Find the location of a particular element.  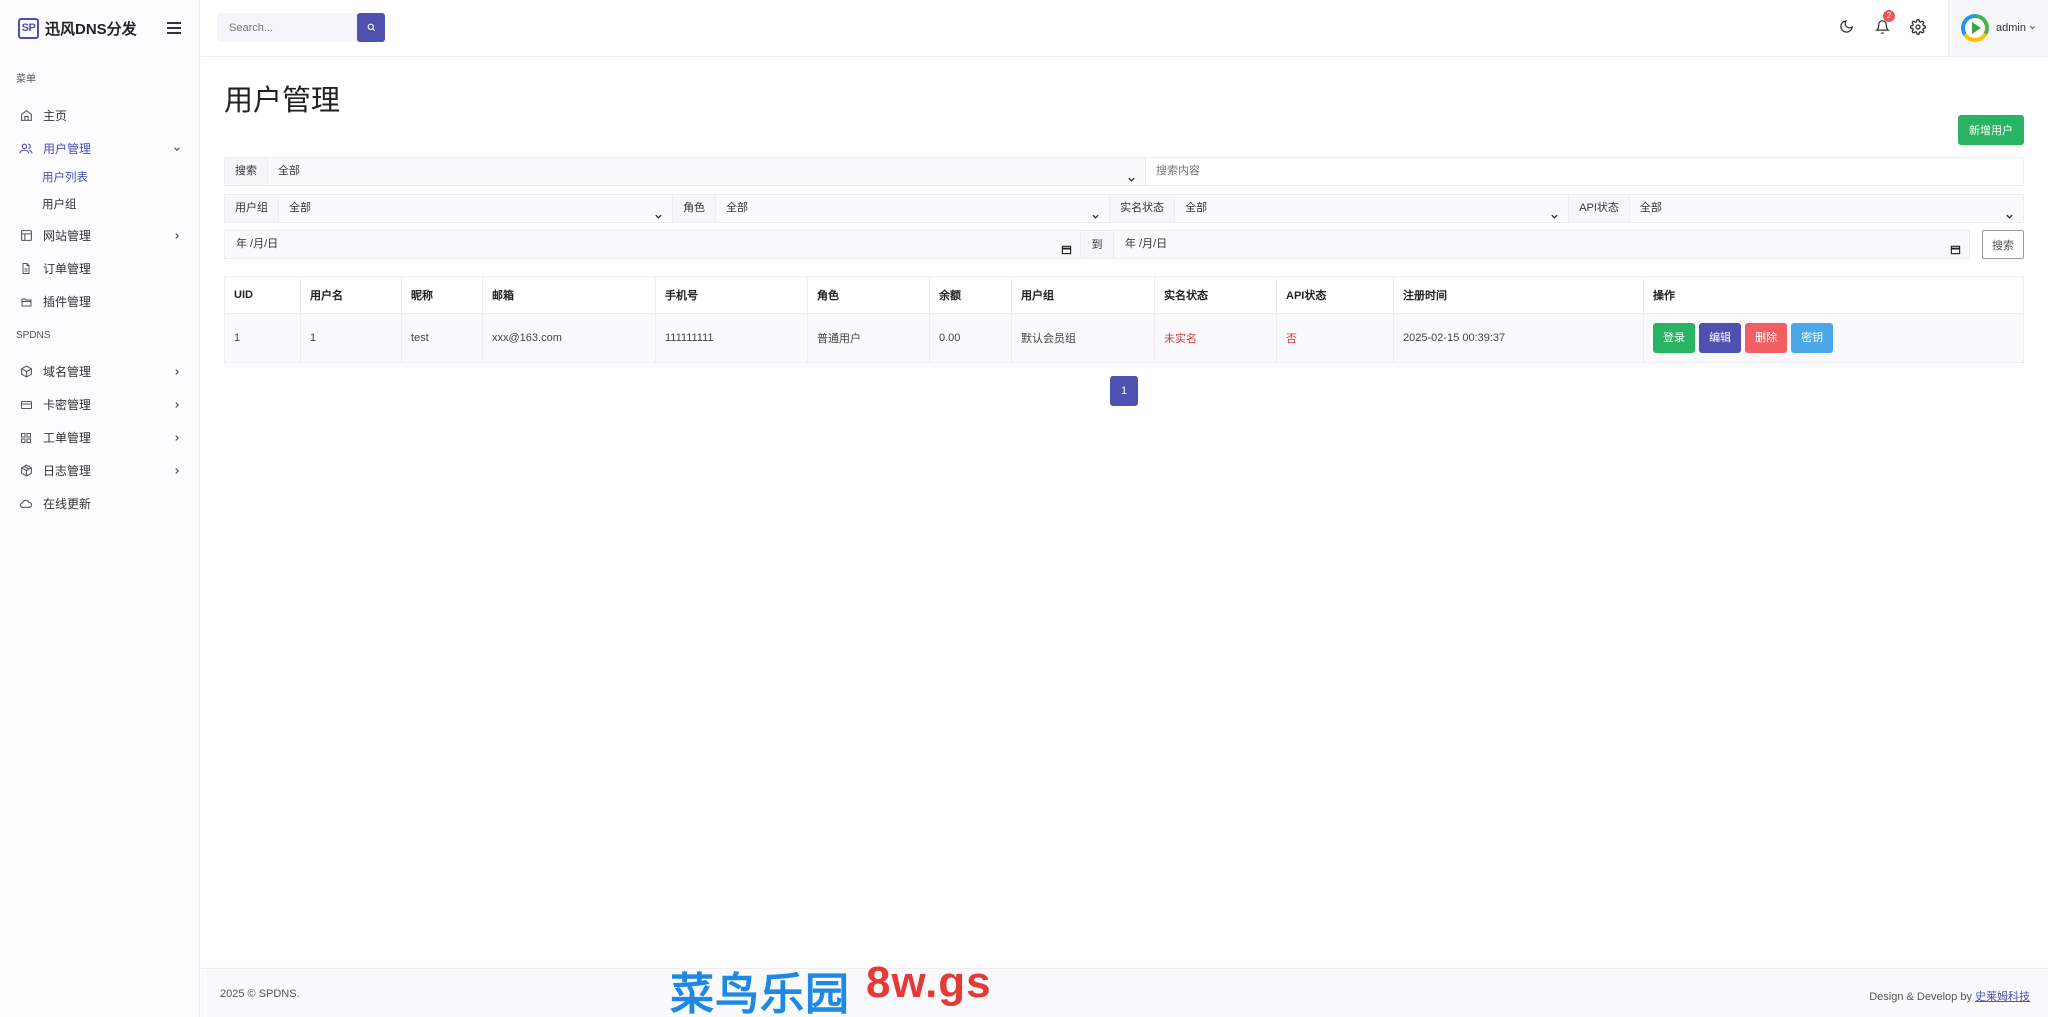

search-content-input is located at coordinates (1584, 171).